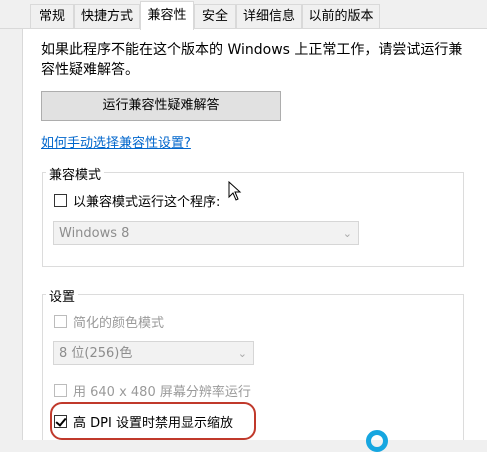 This screenshot has width=487, height=452. I want to click on reduced-color-label: 简化的颜色模式, so click(119, 323).